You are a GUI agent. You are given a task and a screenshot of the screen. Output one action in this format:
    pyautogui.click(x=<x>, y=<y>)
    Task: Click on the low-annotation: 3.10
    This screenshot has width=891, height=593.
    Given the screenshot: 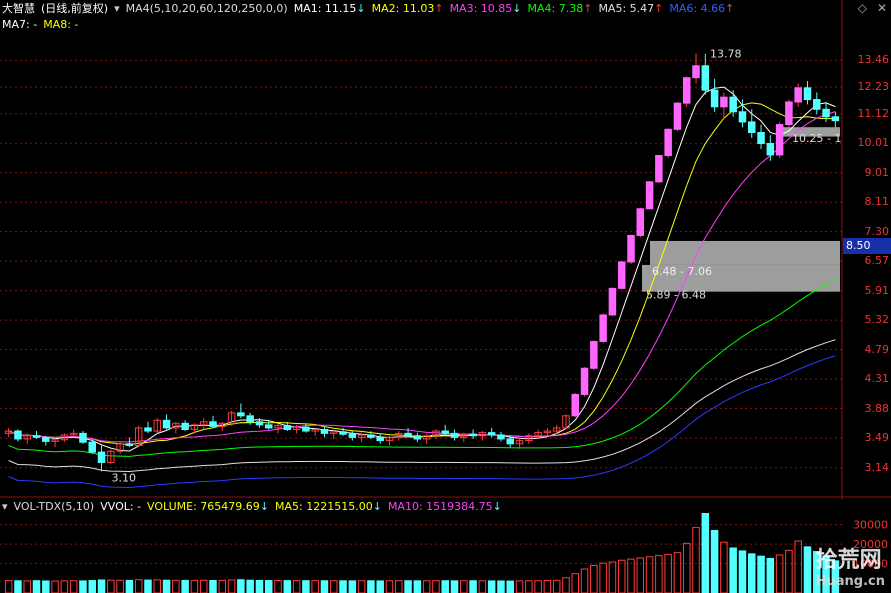 What is the action you would take?
    pyautogui.click(x=124, y=477)
    